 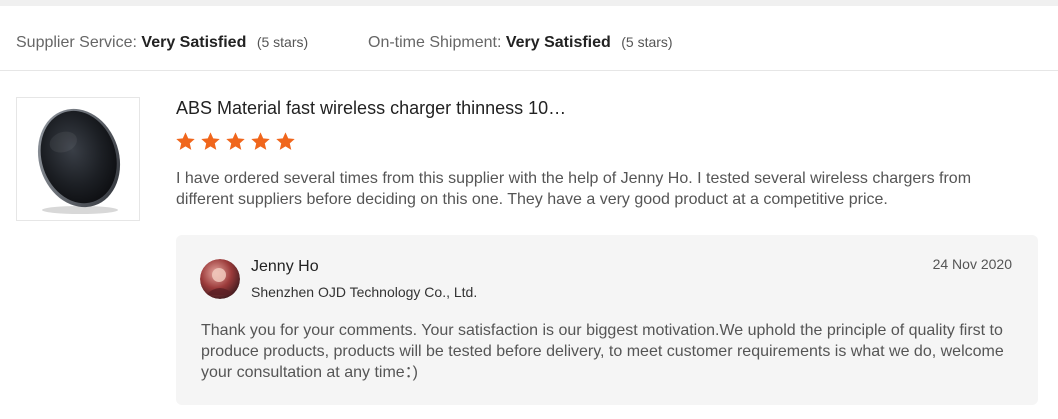 I want to click on product-thumbnail, so click(x=78, y=159).